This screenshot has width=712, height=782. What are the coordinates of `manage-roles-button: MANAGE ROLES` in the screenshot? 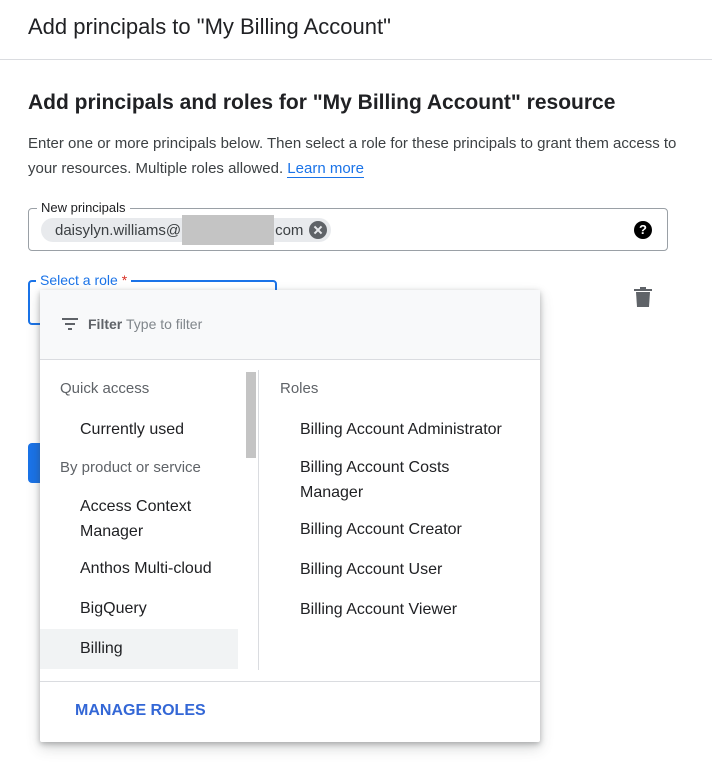 It's located at (140, 711).